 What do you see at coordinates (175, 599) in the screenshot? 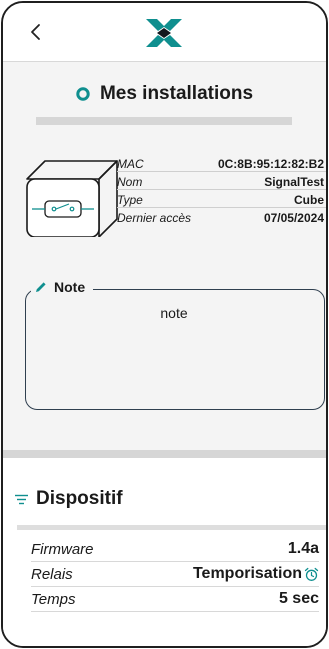
I see `dispositif-row-temps: Temps 5 sec` at bounding box center [175, 599].